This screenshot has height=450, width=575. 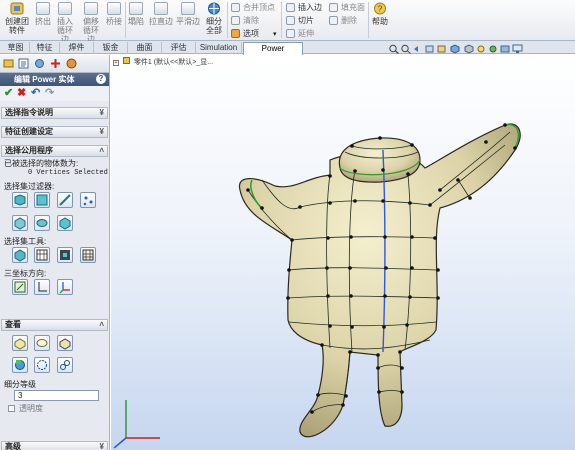 What do you see at coordinates (20, 223) in the screenshot?
I see `filter-body-button` at bounding box center [20, 223].